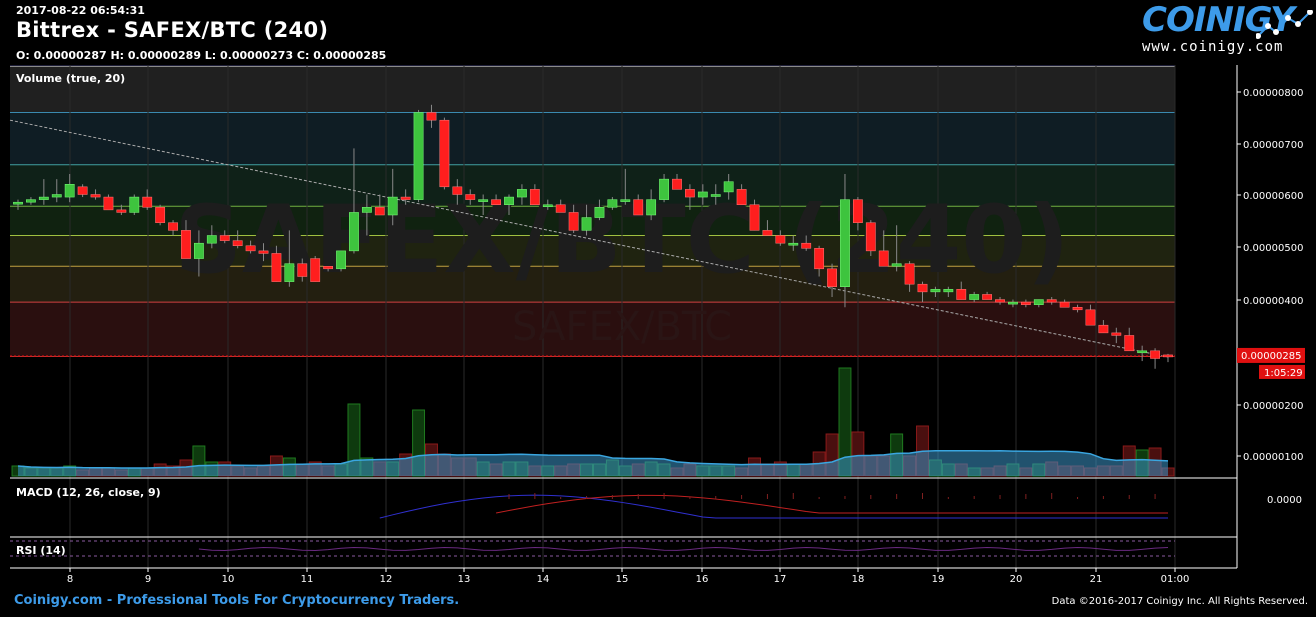 Image resolution: width=1316 pixels, height=617 pixels. What do you see at coordinates (307, 579) in the screenshot?
I see `time-tick-label: 11` at bounding box center [307, 579].